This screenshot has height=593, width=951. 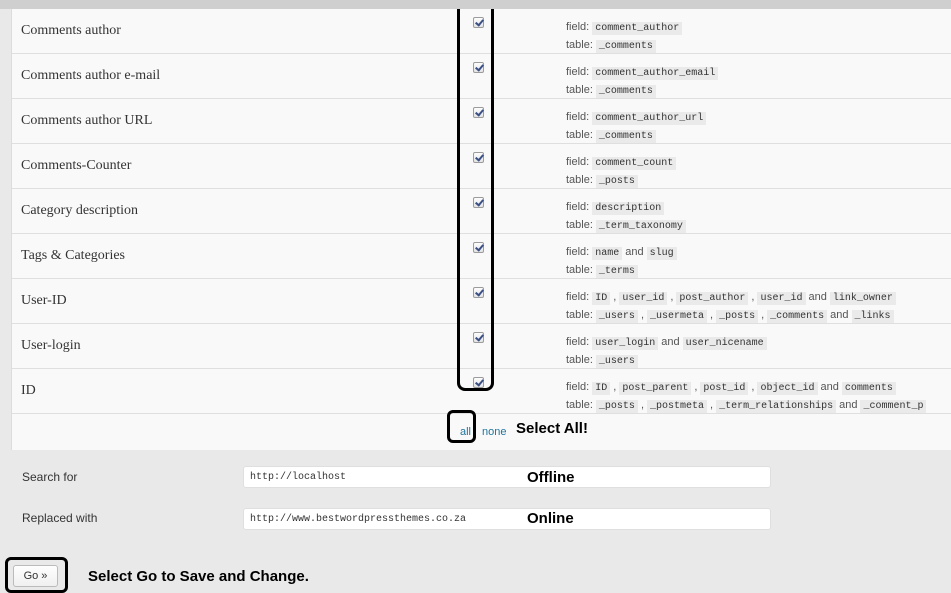 I want to click on table-name: _links, so click(x=872, y=316).